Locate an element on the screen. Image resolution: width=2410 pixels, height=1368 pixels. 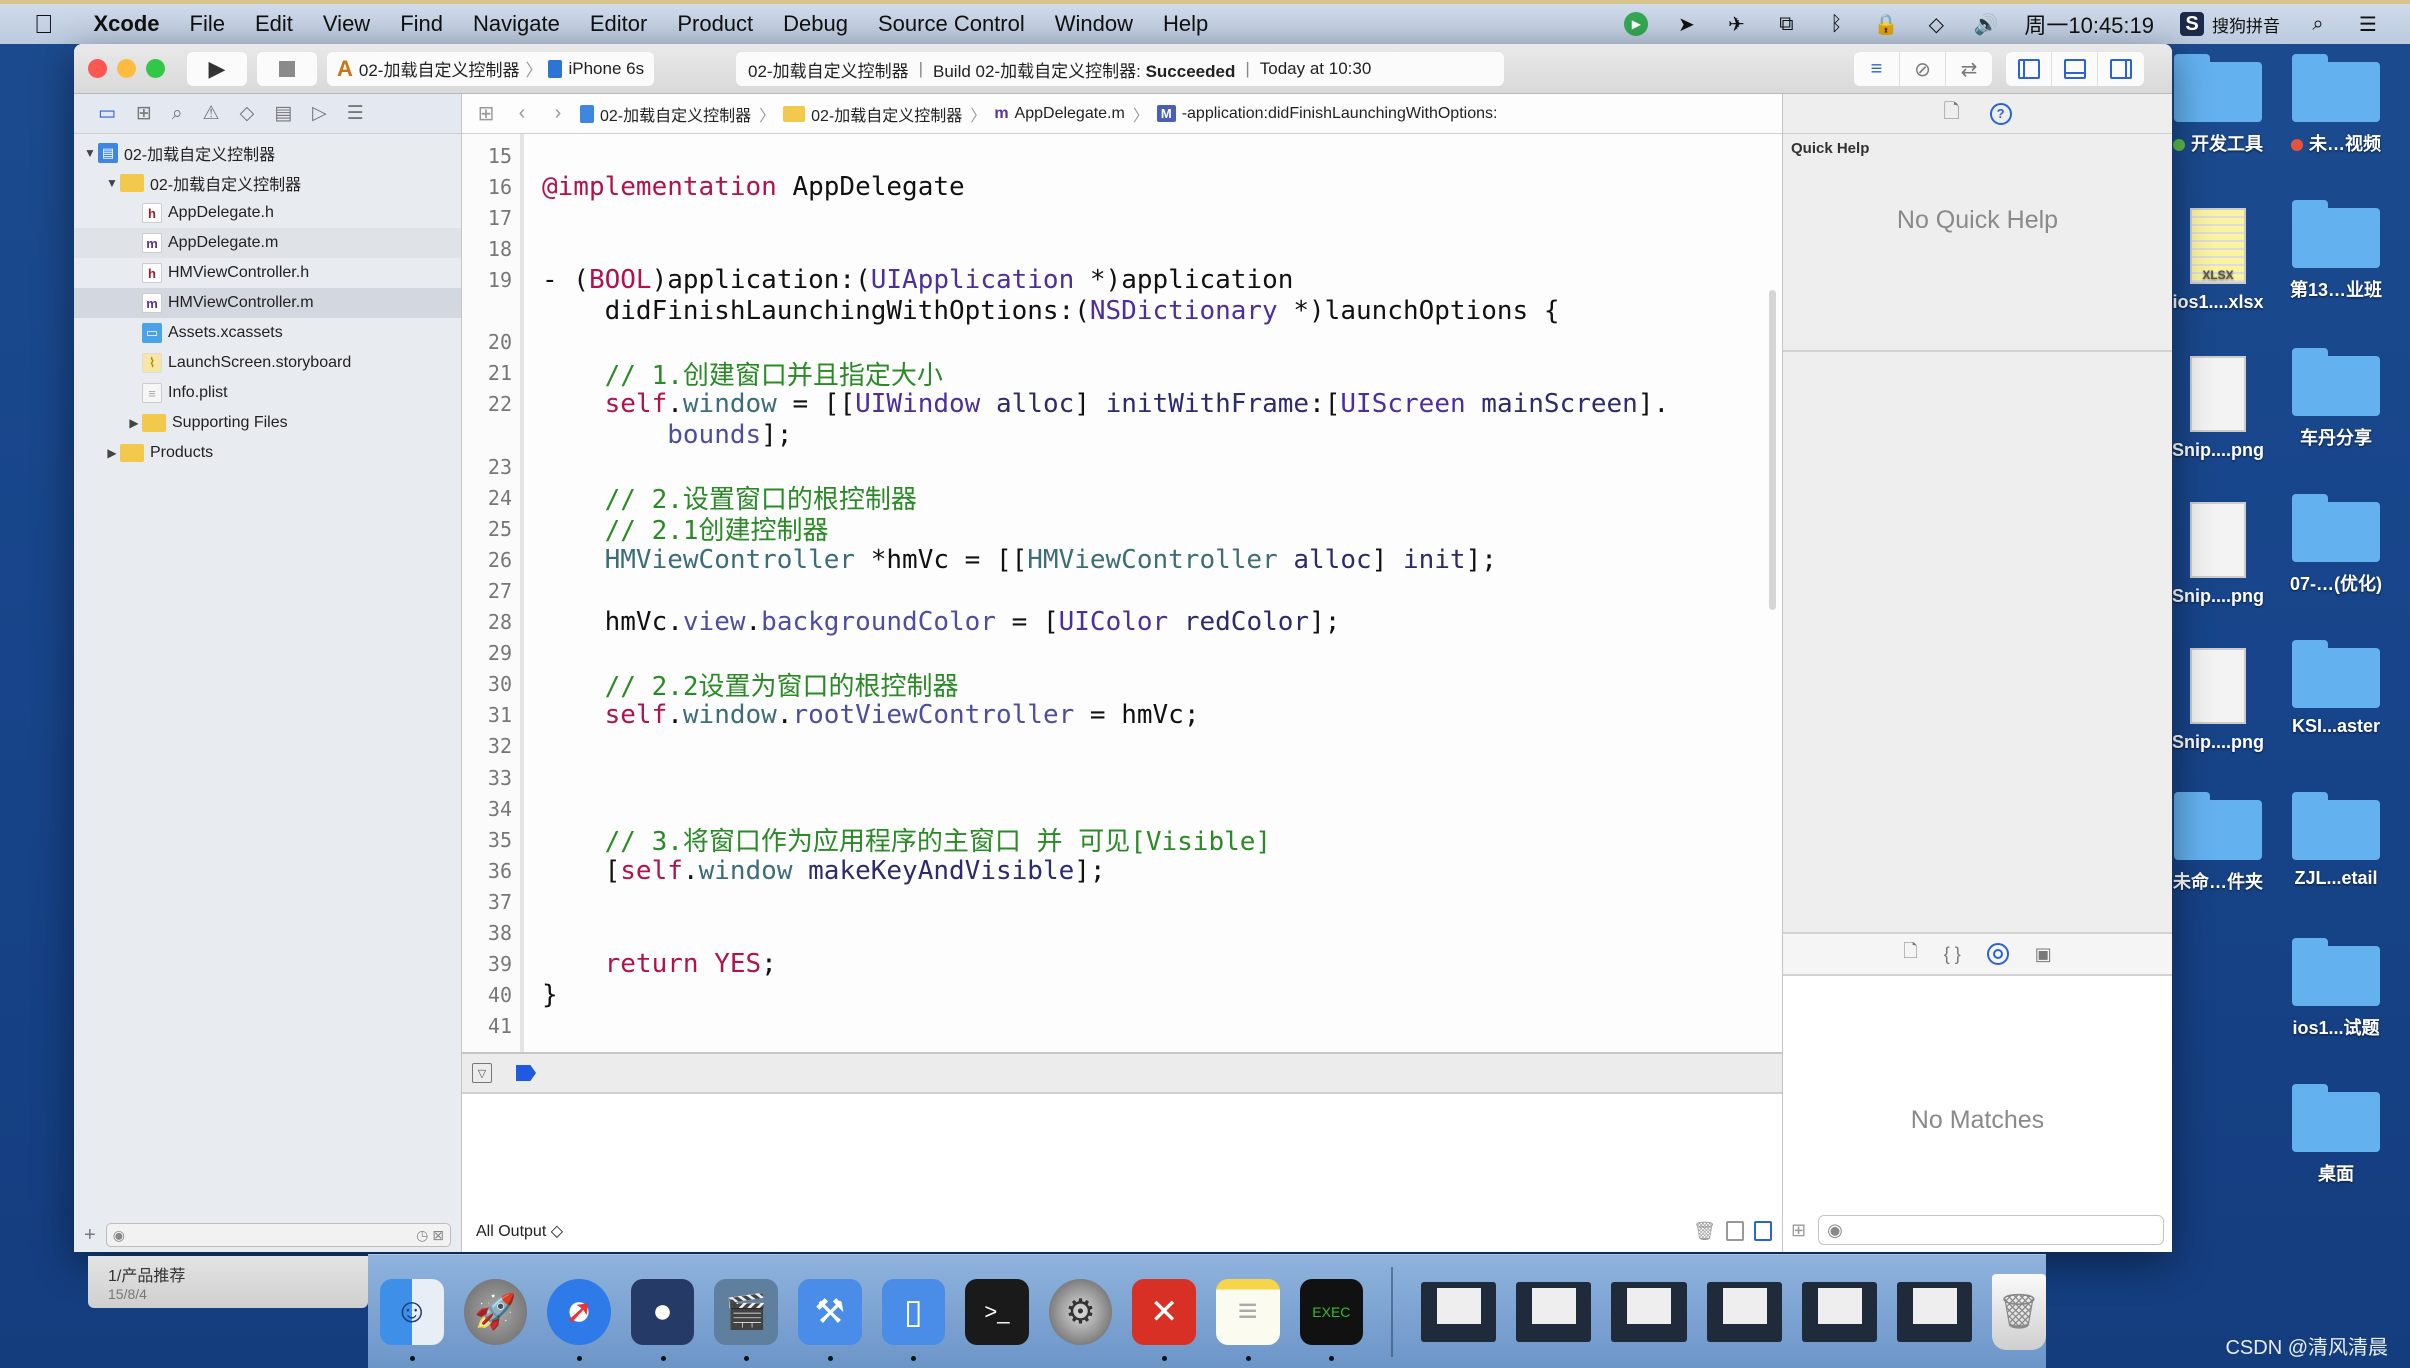
back-button: ‹ is located at coordinates (522, 113).